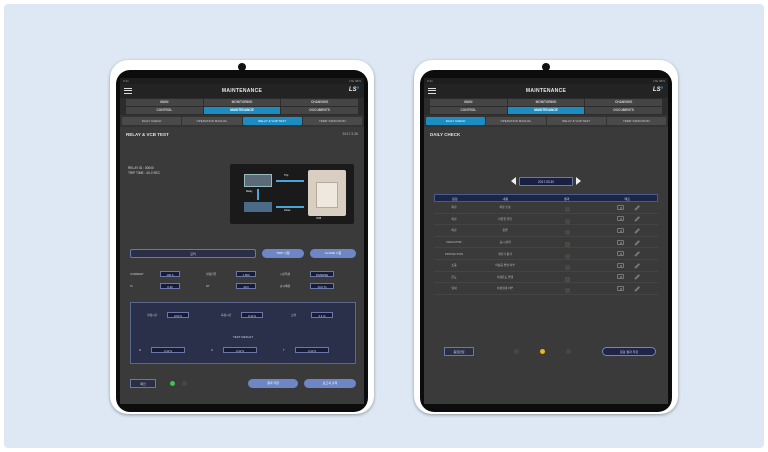 The image size is (768, 452). Describe the element at coordinates (170, 286) in the screenshot. I see `param-value: 0.20` at that location.